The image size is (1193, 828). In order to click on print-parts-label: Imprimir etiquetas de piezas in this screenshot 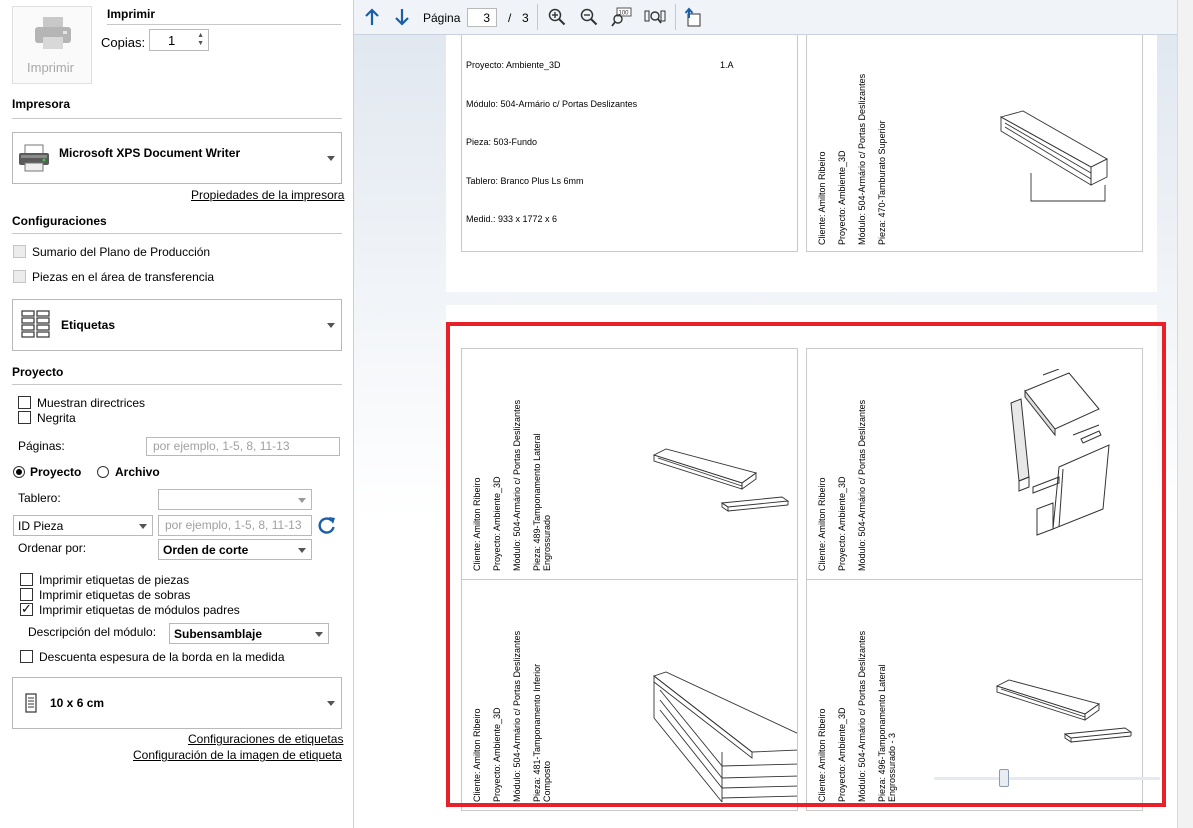, I will do `click(114, 580)`.